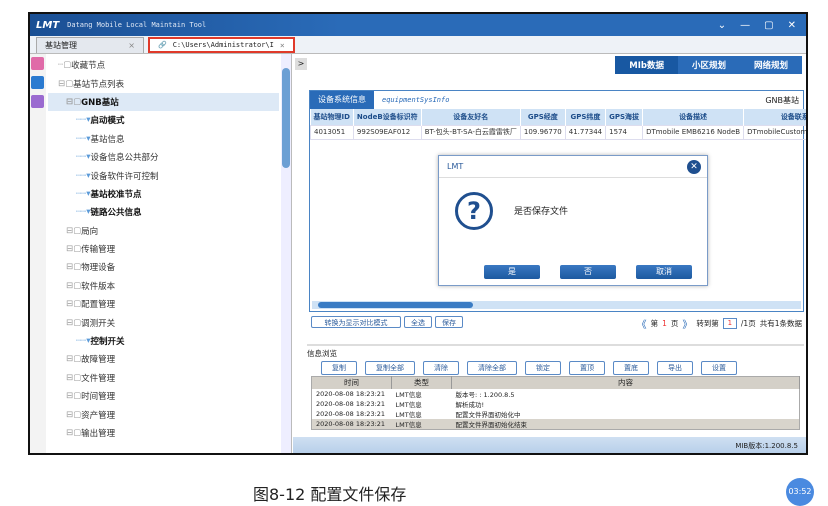 The width and height of the screenshot is (828, 506). Describe the element at coordinates (74, 230) in the screenshot. I see `tree-node-icon: ⊟▢` at that location.